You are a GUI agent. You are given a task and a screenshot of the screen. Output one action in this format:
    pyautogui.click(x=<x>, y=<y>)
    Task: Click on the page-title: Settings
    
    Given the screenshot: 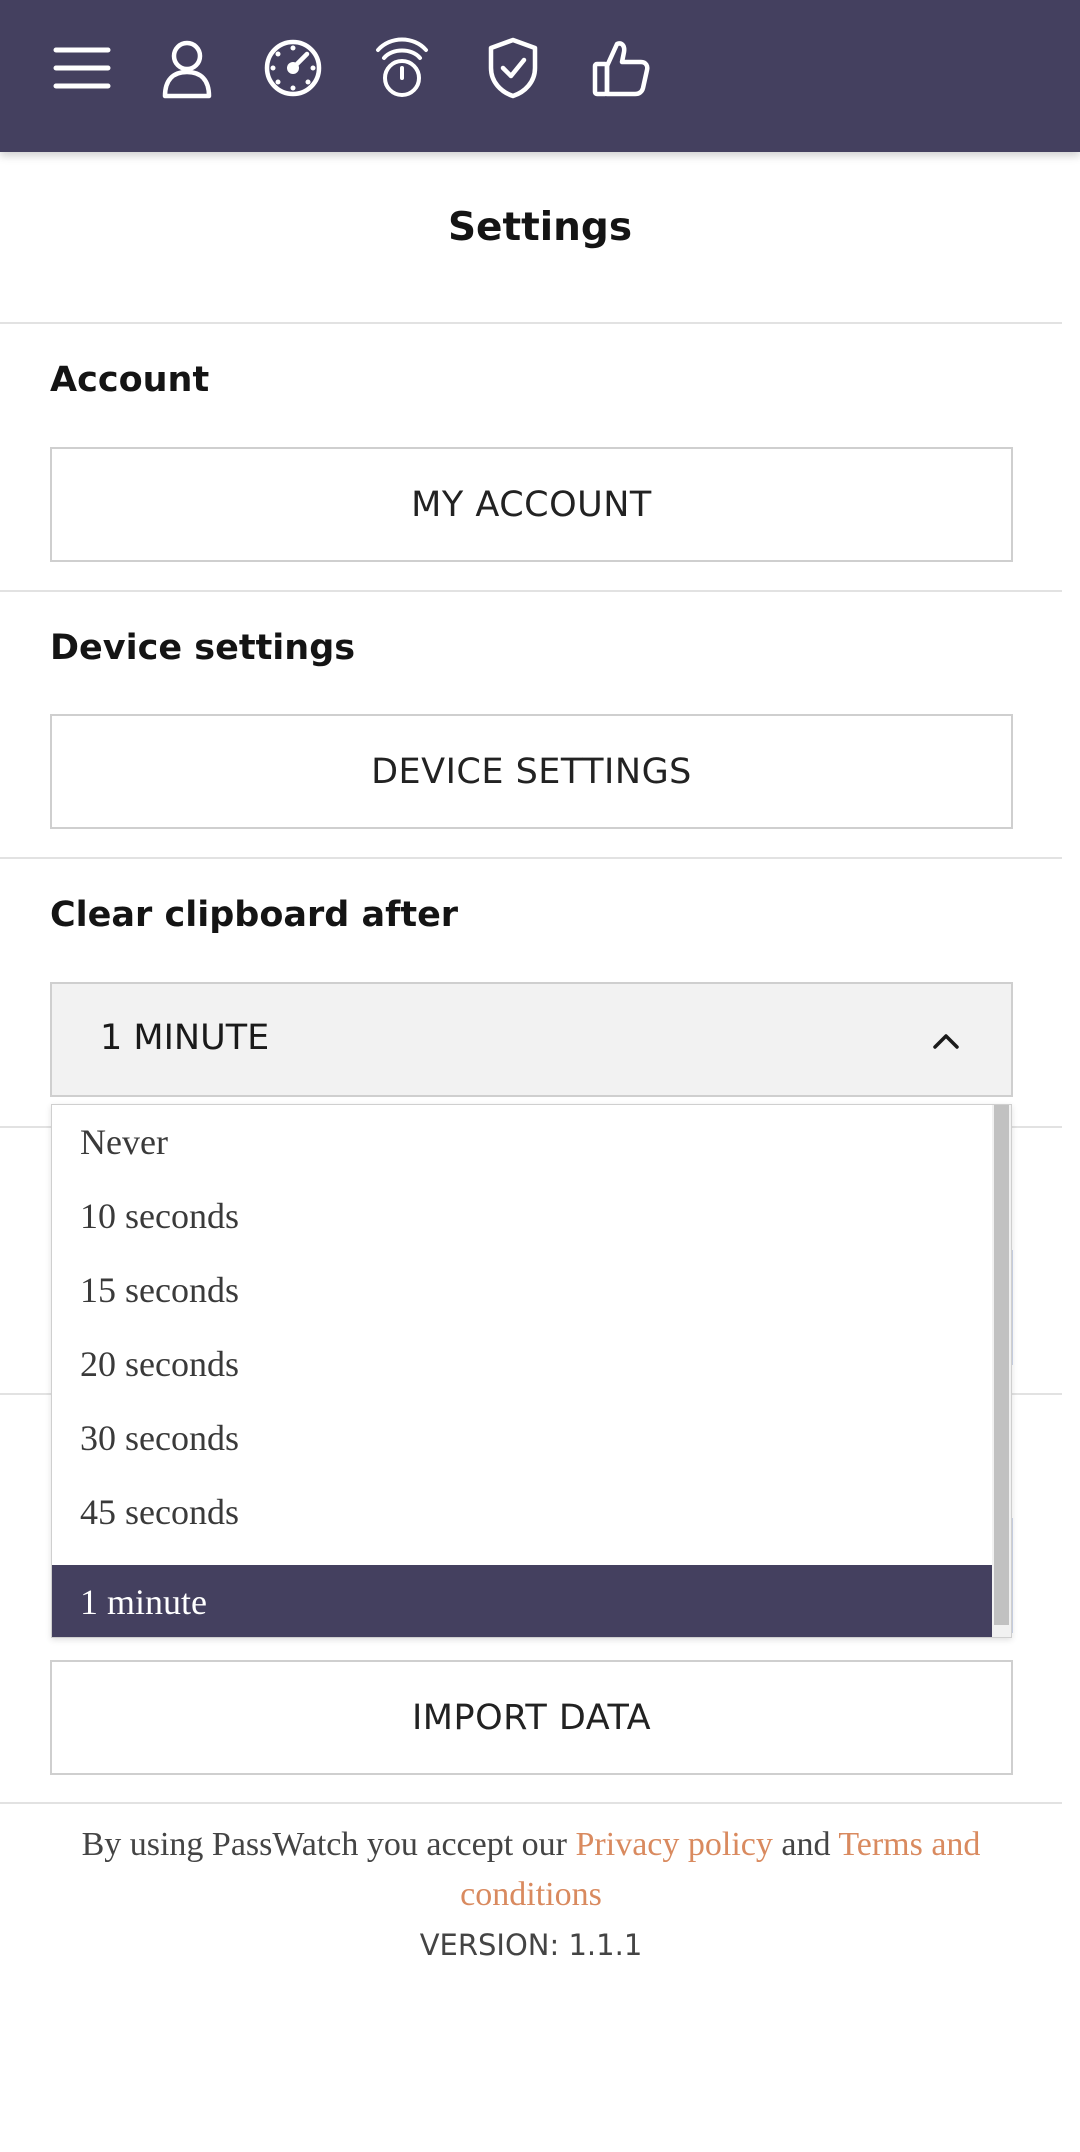 What is the action you would take?
    pyautogui.click(x=540, y=227)
    